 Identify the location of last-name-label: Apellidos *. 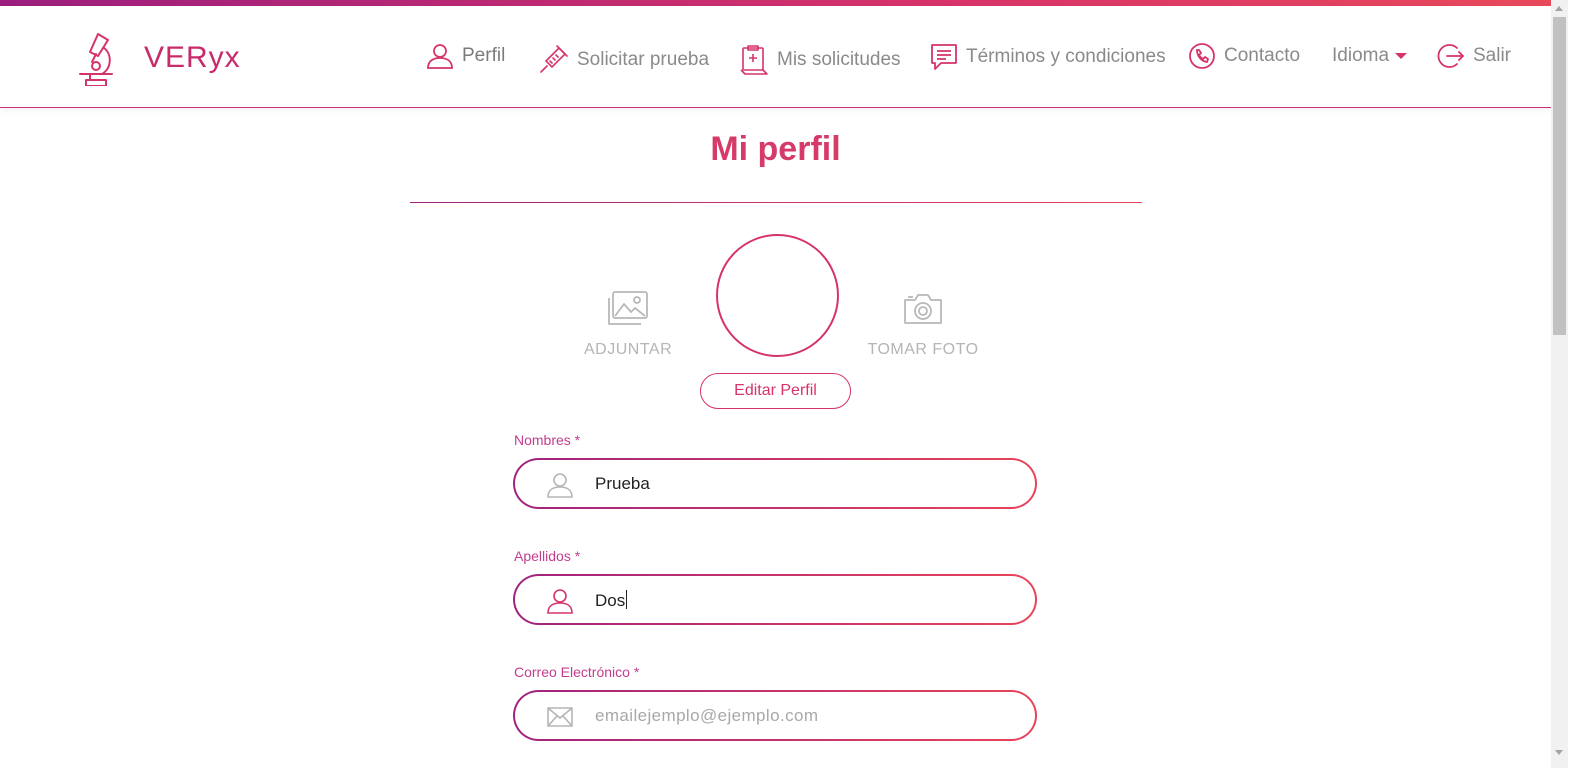
(547, 556).